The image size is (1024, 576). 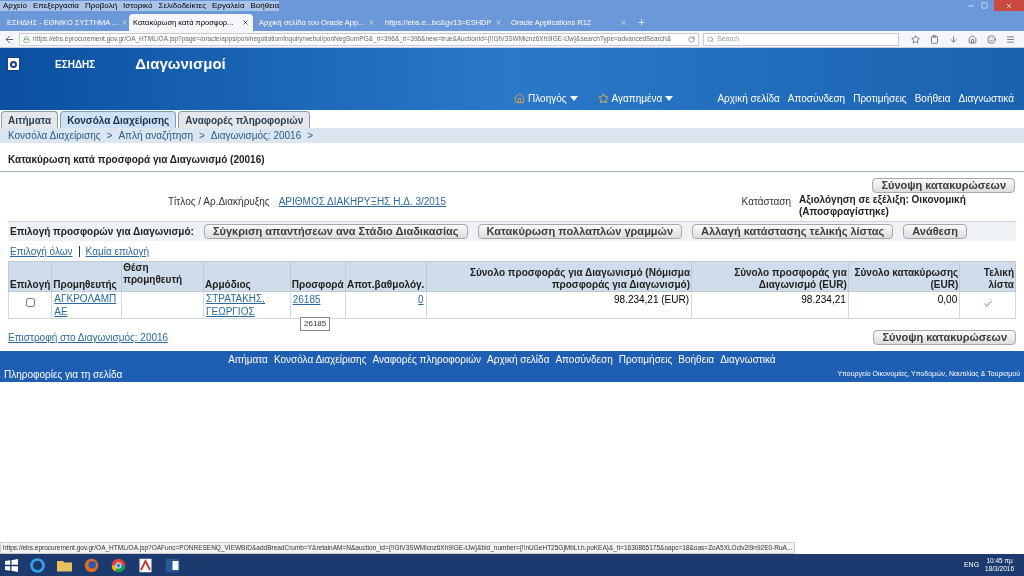 What do you see at coordinates (13, 64) in the screenshot?
I see `logo-icon` at bounding box center [13, 64].